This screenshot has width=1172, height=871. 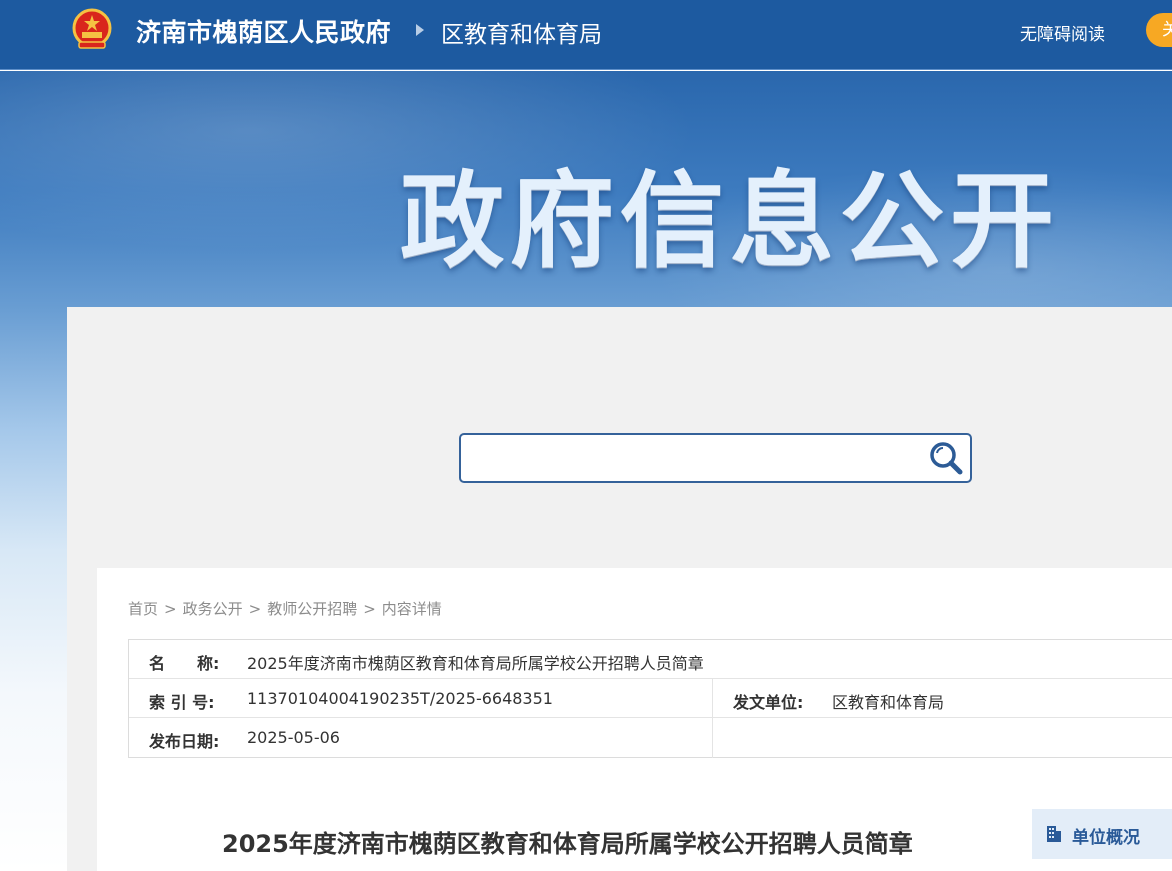 I want to click on search-box, so click(x=715, y=458).